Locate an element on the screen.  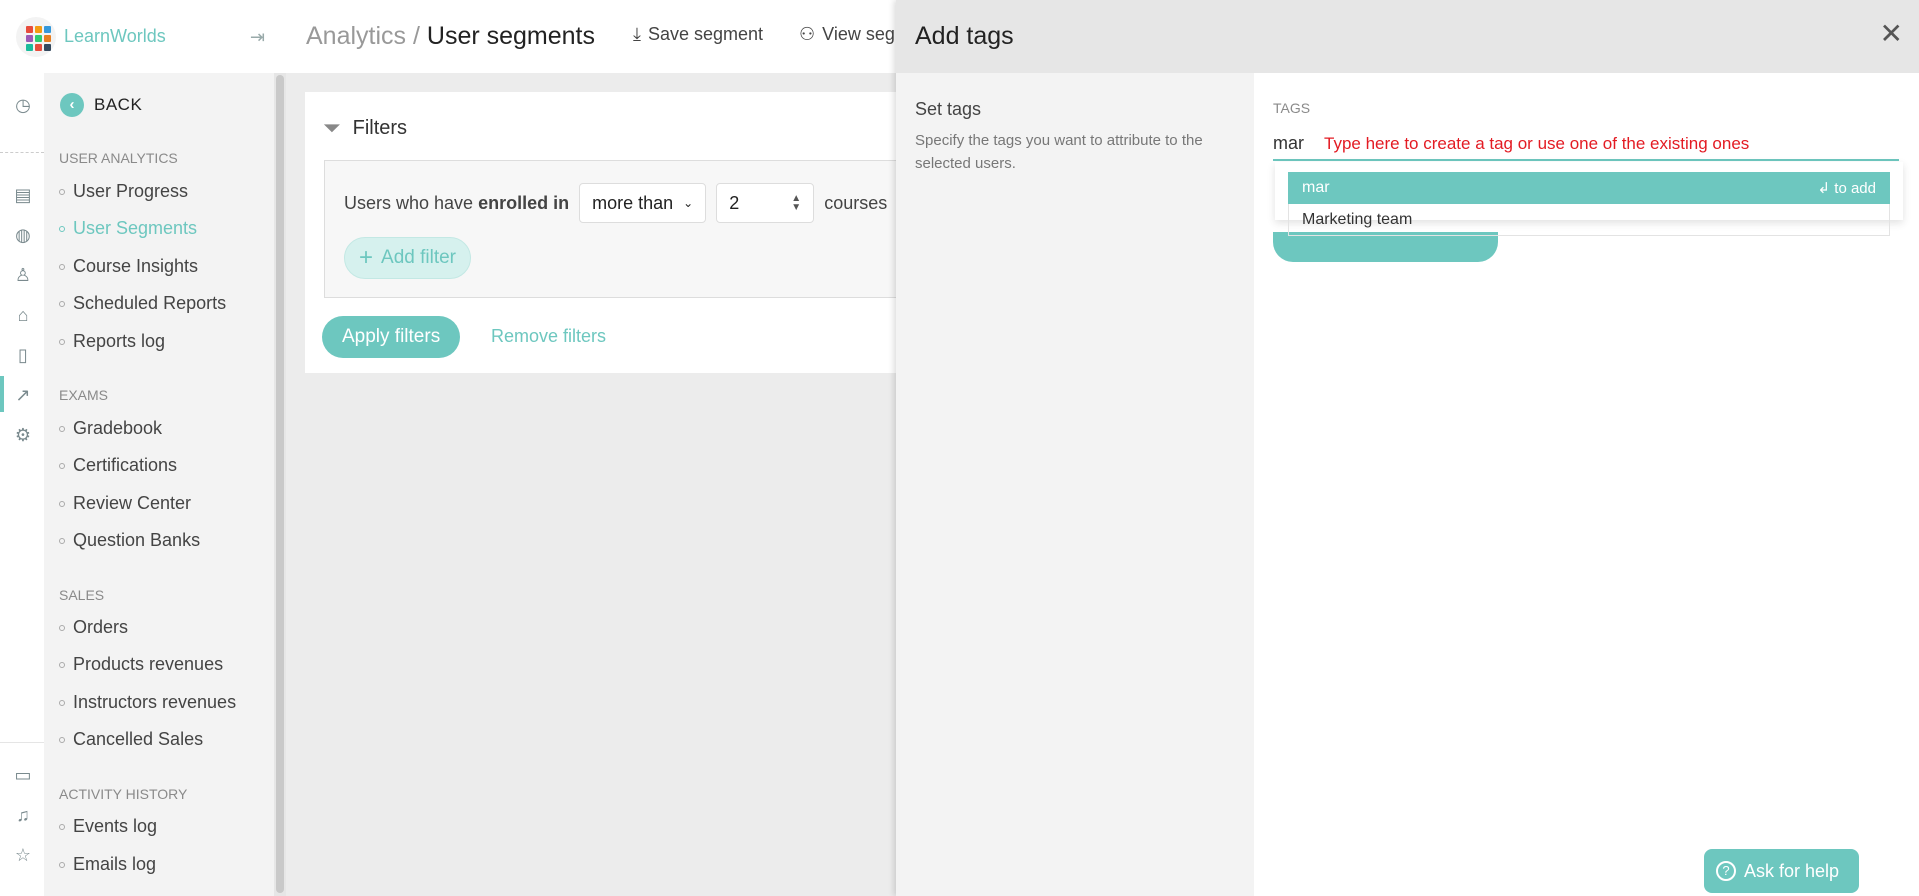
sidebar-item-review-center: Review Center is located at coordinates (125, 503).